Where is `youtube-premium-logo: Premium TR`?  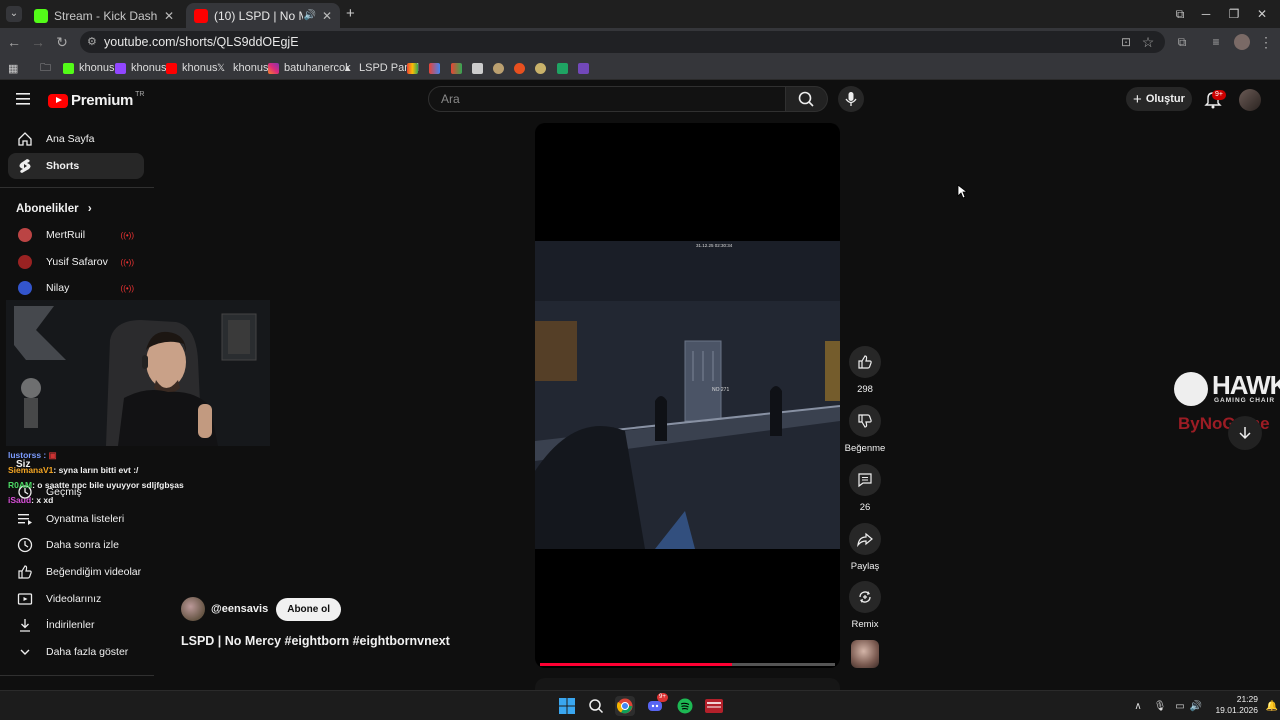 youtube-premium-logo: Premium TR is located at coordinates (96, 100).